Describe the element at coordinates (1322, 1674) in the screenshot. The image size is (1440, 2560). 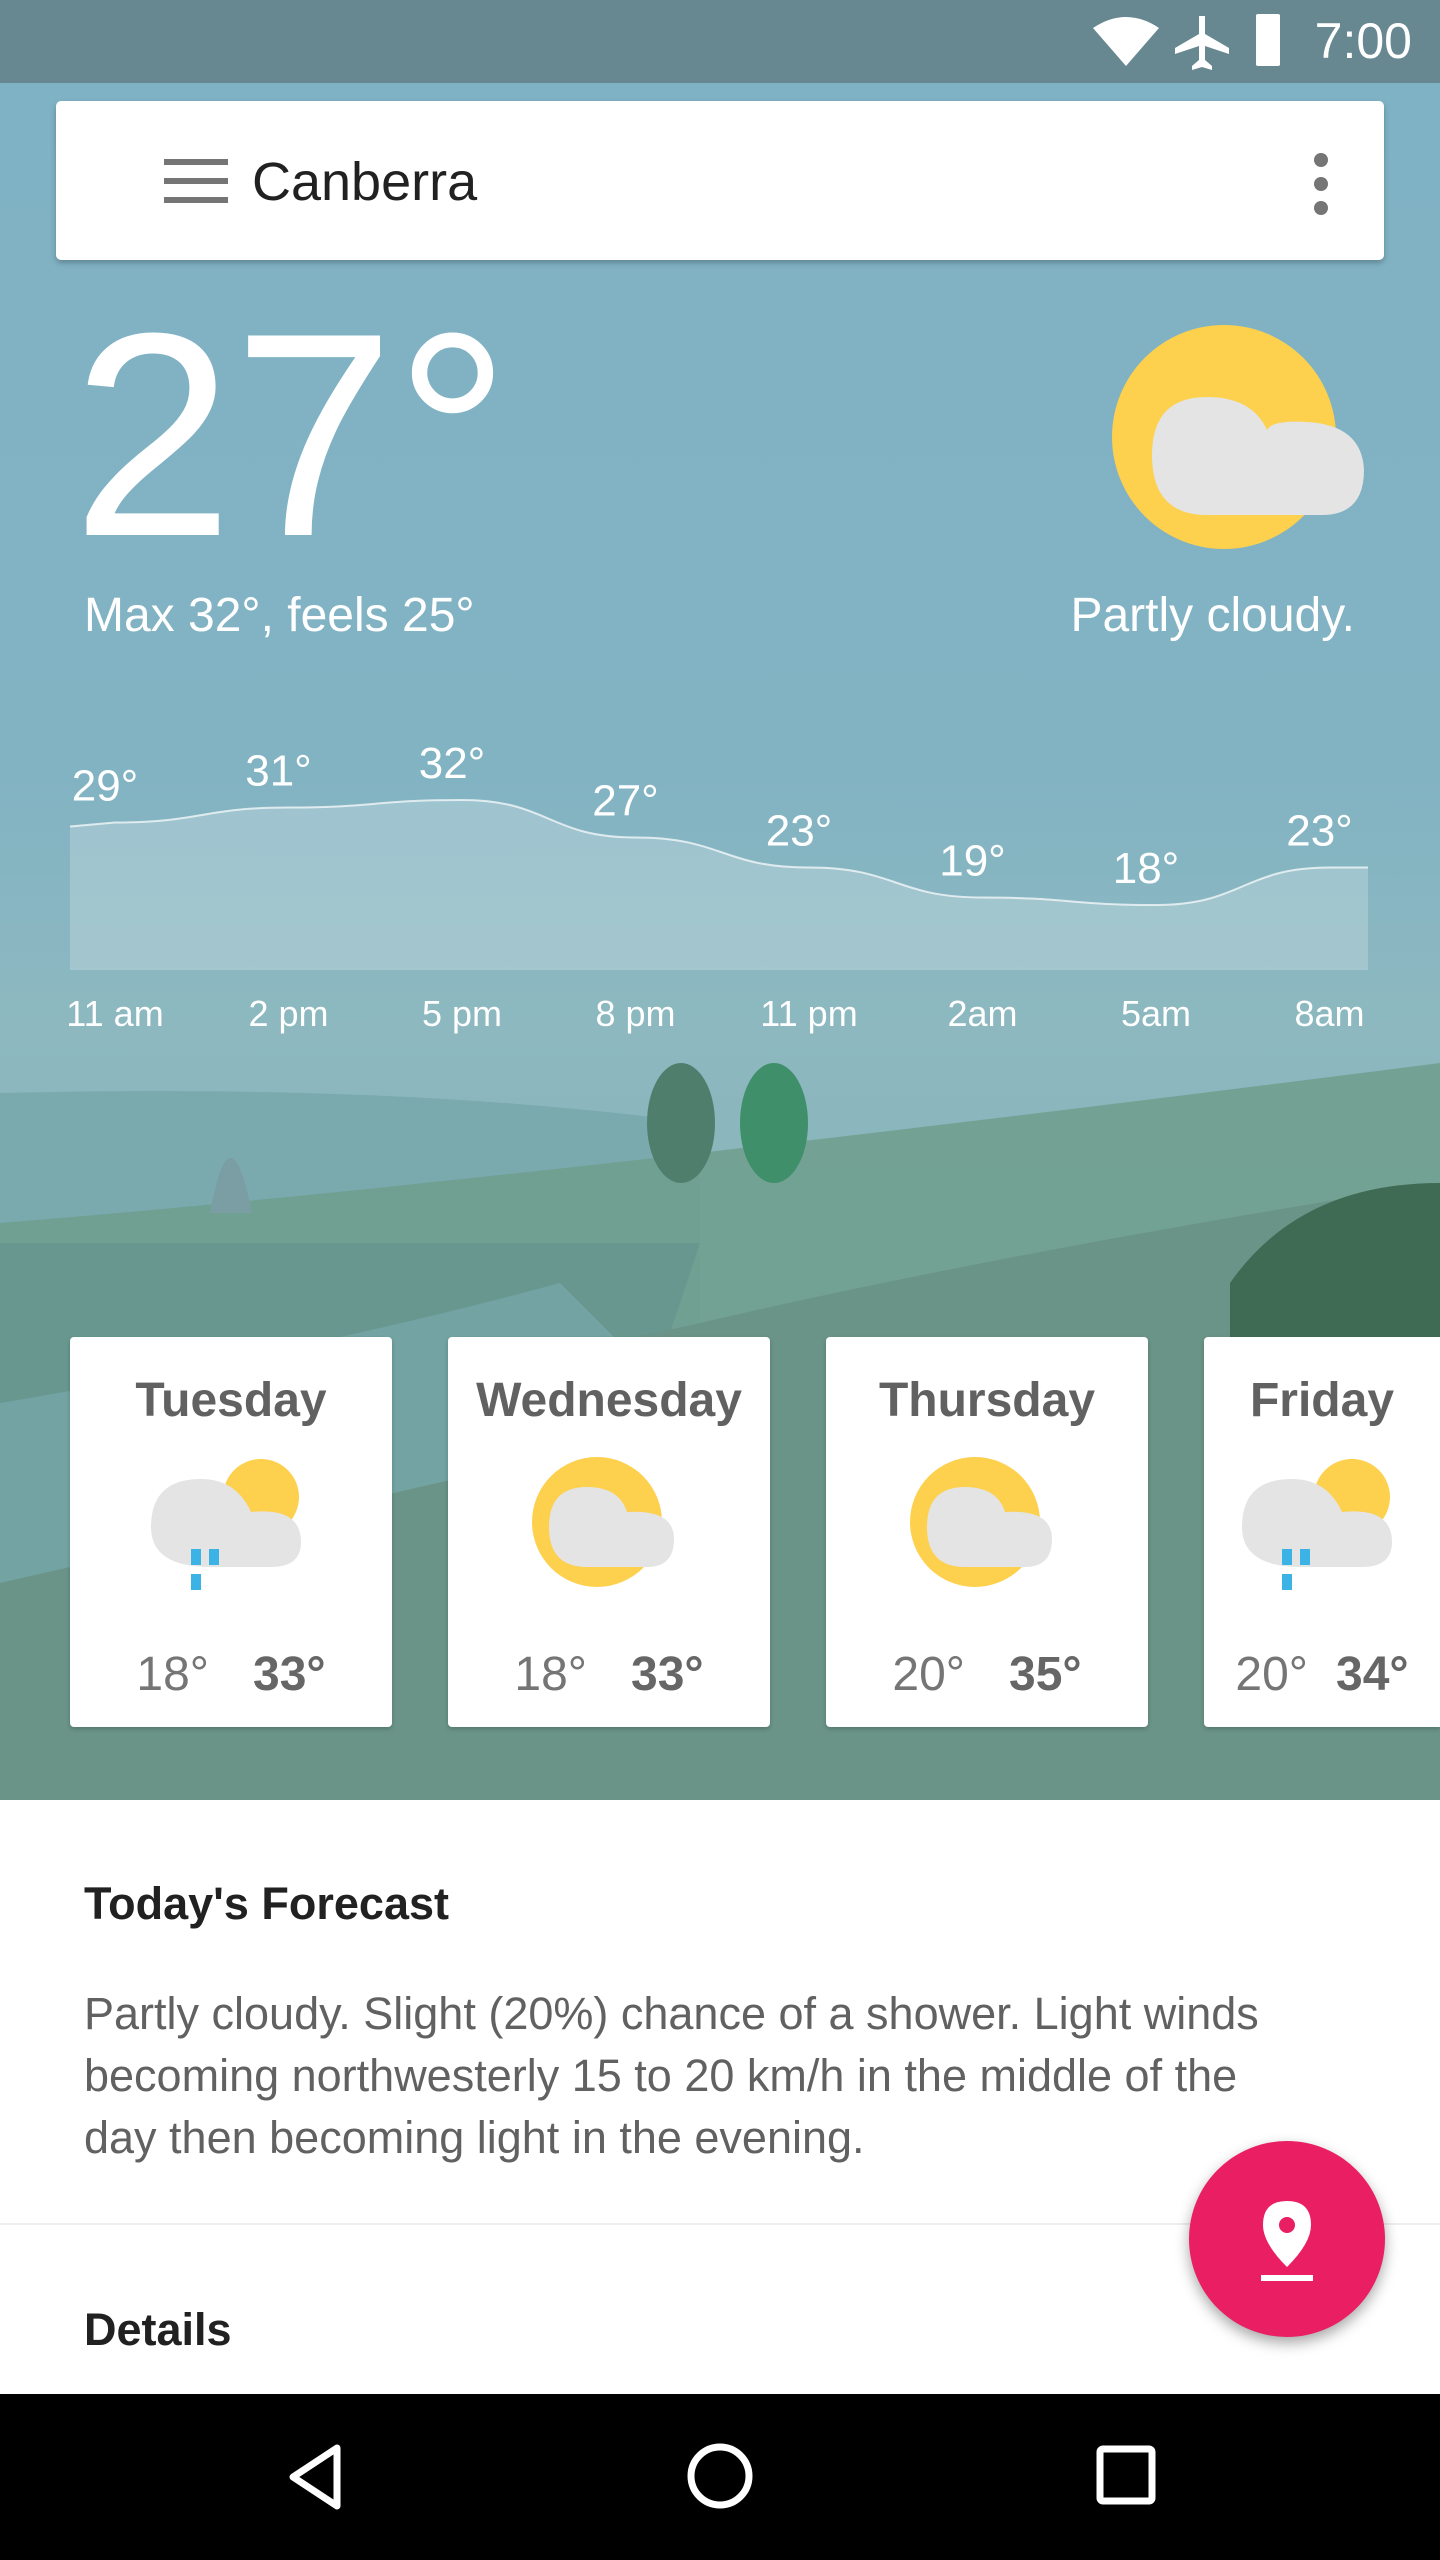
I see `day-temps: 20° 34°` at that location.